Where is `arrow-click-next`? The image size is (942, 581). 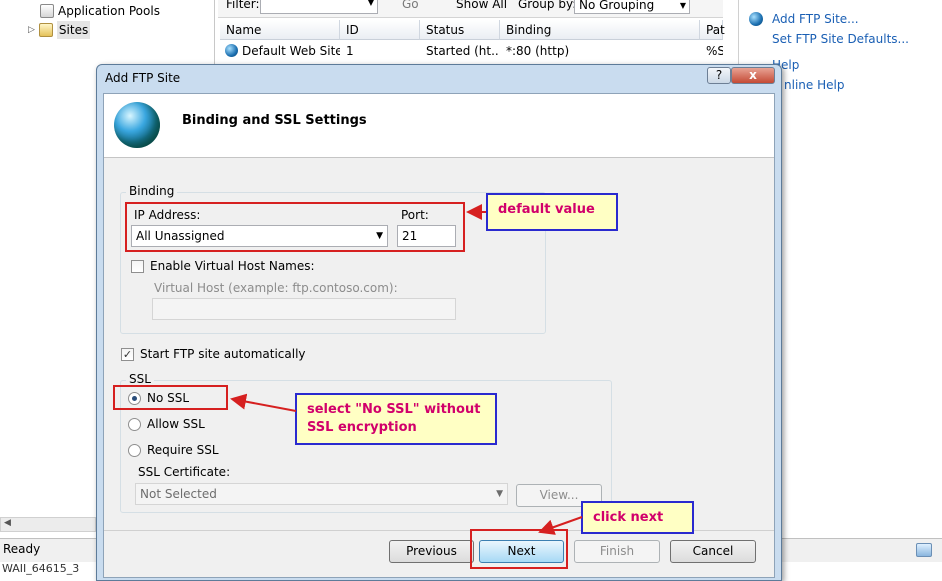
arrow-click-next is located at coordinates (560, 525).